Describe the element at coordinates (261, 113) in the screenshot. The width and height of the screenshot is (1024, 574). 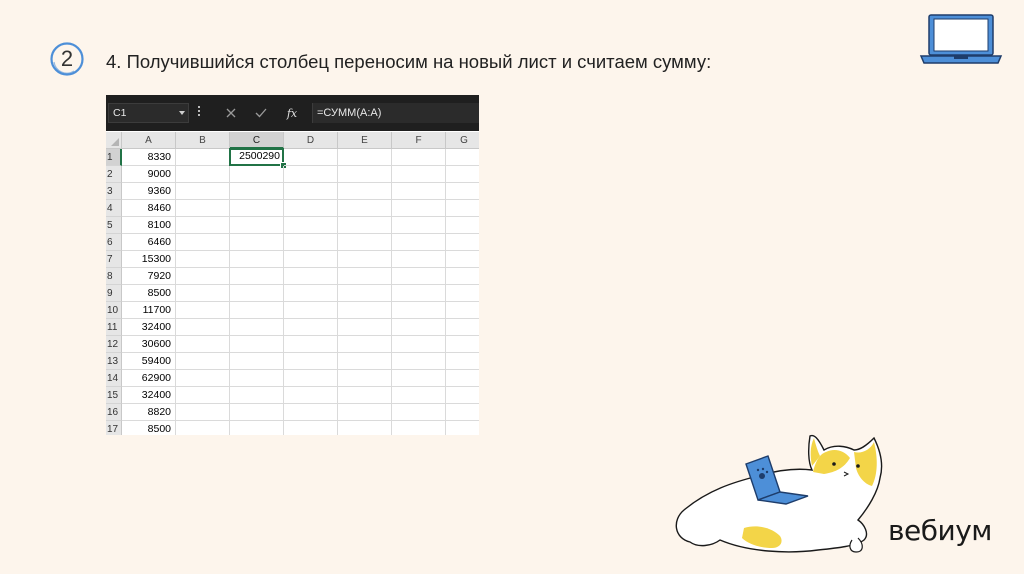
I see `check-icon` at that location.